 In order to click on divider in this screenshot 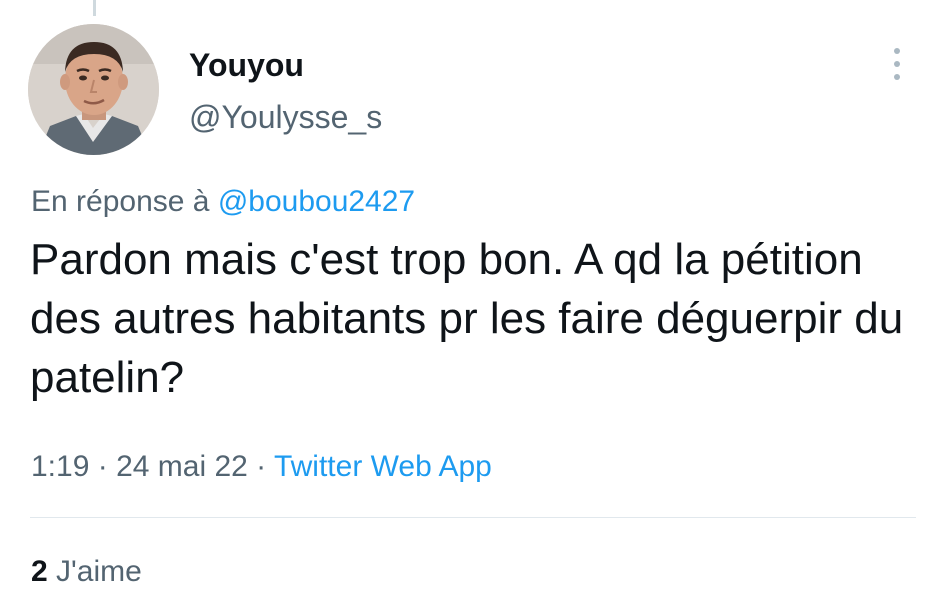, I will do `click(473, 517)`.